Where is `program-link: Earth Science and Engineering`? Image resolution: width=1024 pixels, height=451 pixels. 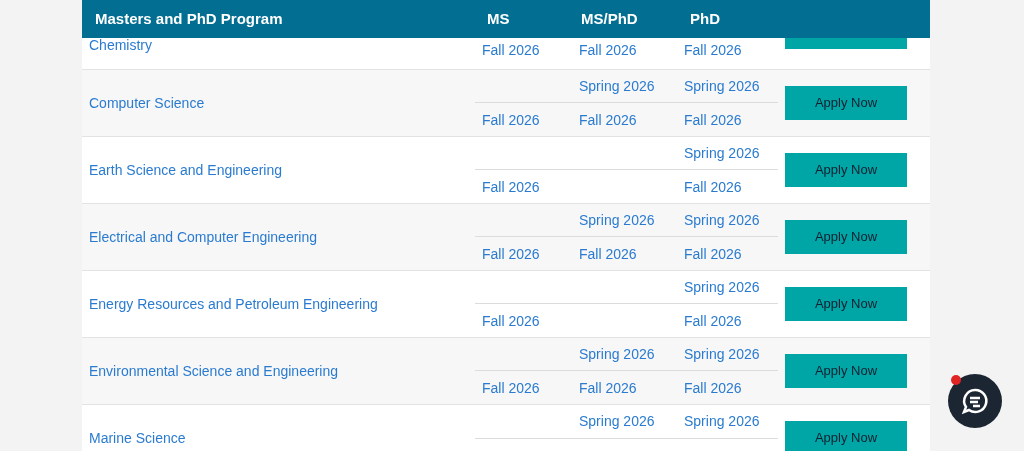 program-link: Earth Science and Engineering is located at coordinates (186, 170).